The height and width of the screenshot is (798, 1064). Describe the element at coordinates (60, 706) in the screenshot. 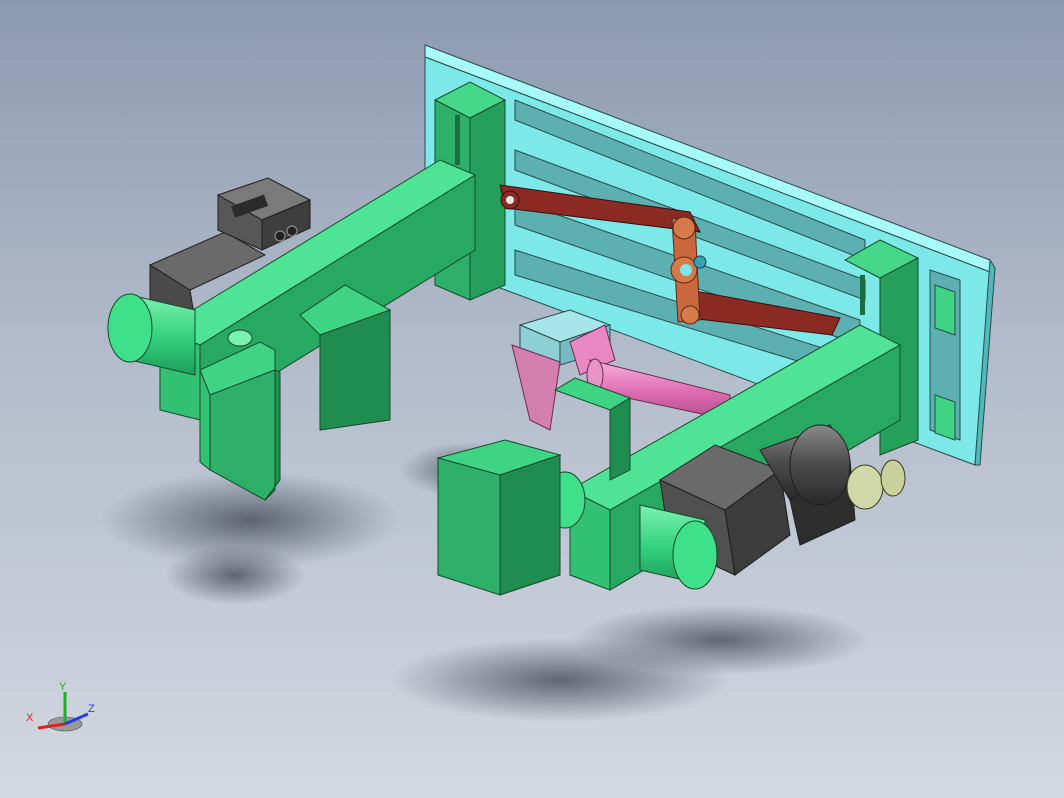

I see `axis-triad: Y X Z` at that location.